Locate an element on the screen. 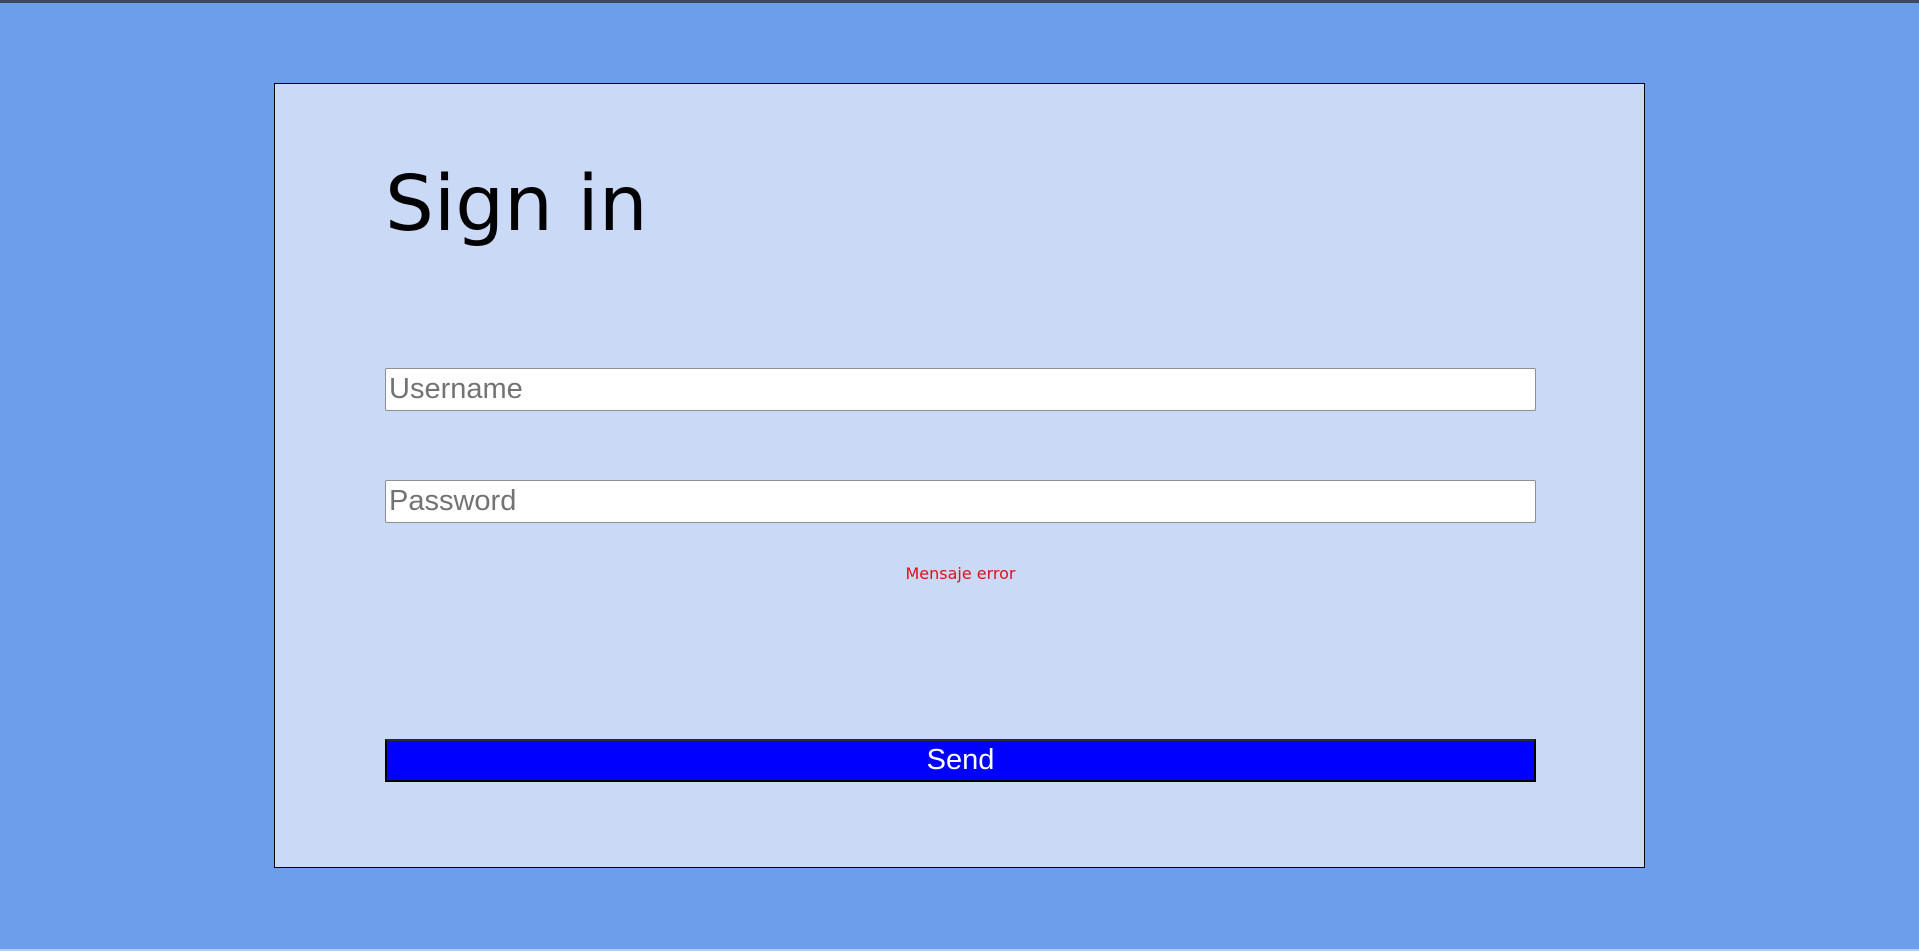  window-top-border is located at coordinates (959, 1).